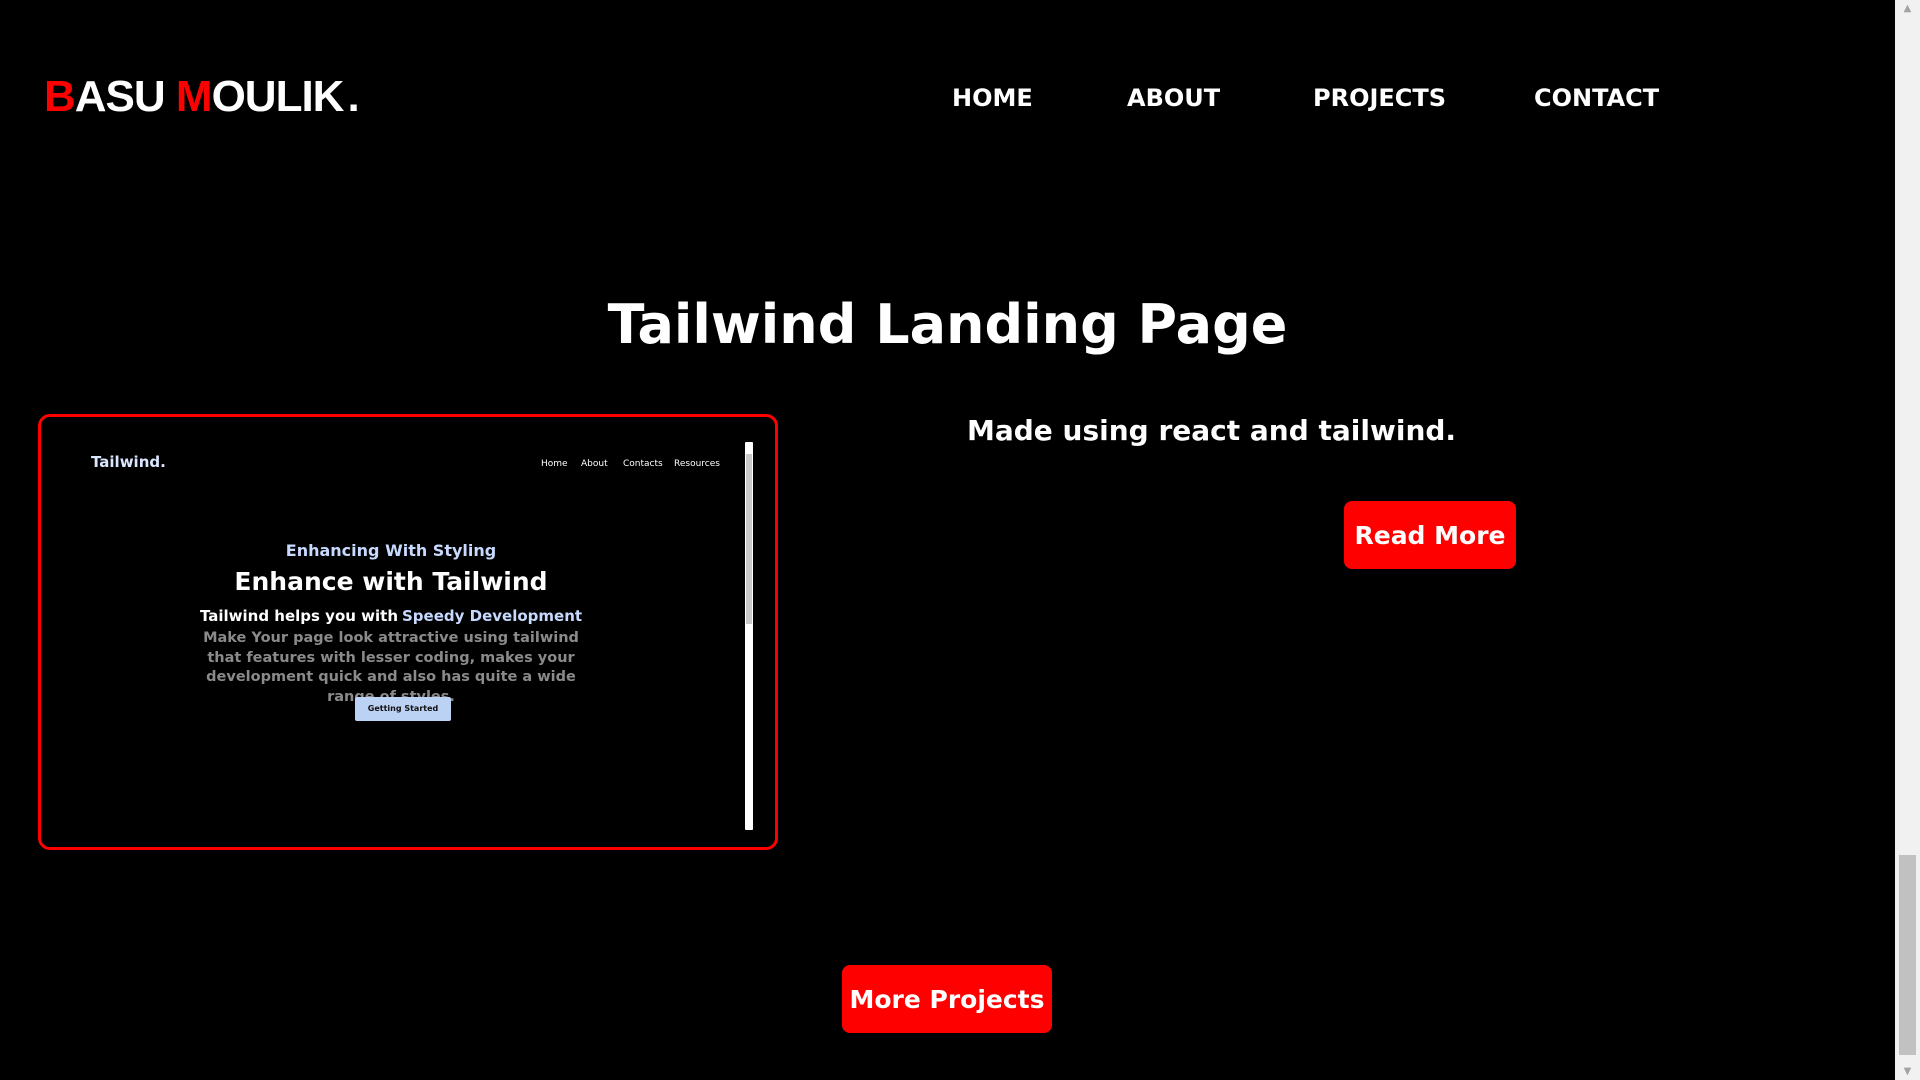  Describe the element at coordinates (947, 324) in the screenshot. I see `project-title: Tailwind Landing Page` at that location.